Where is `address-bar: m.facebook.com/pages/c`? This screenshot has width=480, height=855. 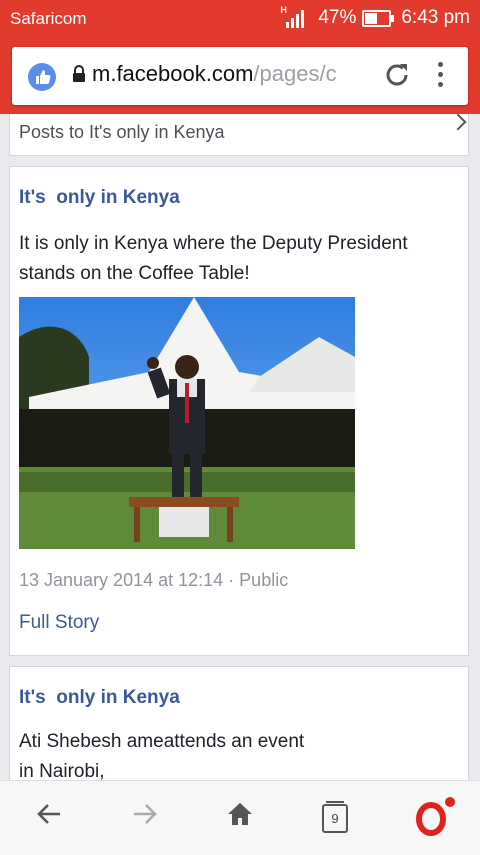
address-bar: m.facebook.com/pages/c is located at coordinates (240, 76).